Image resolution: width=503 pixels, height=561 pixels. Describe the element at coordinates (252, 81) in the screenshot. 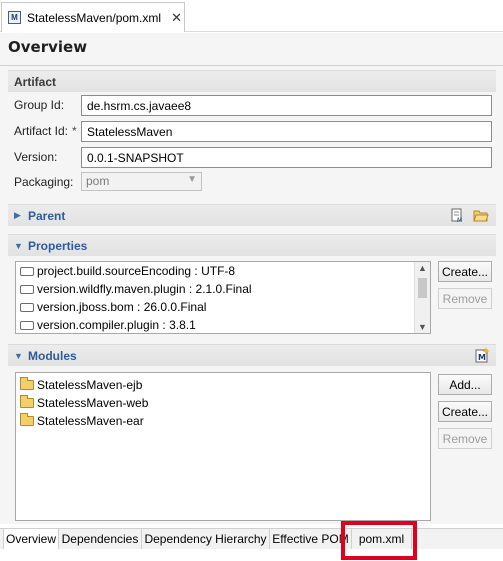

I see `artifact-section-header: Artifact` at that location.